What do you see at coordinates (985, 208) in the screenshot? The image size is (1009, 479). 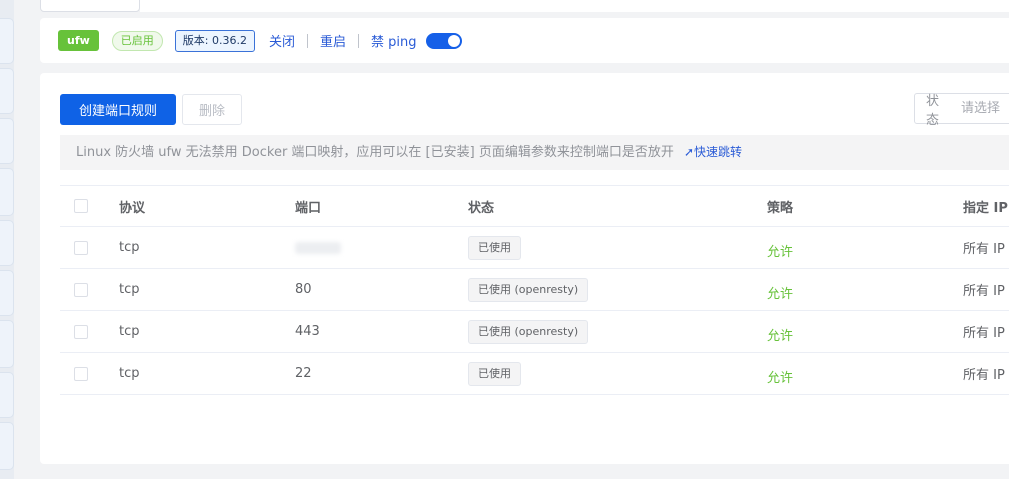 I see `header-ip: 指定 IP` at bounding box center [985, 208].